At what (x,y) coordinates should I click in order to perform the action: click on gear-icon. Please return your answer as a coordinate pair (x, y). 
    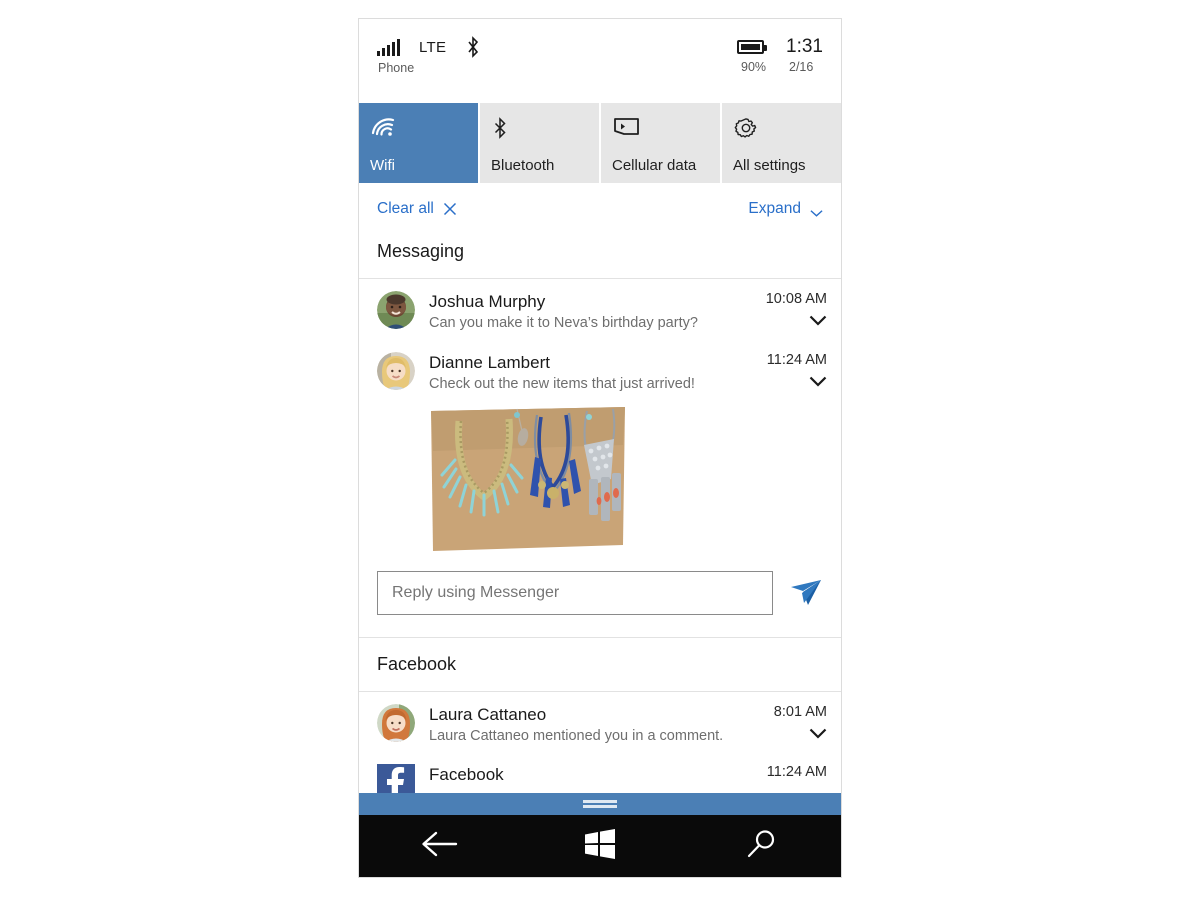
    Looking at the image, I should click on (781, 130).